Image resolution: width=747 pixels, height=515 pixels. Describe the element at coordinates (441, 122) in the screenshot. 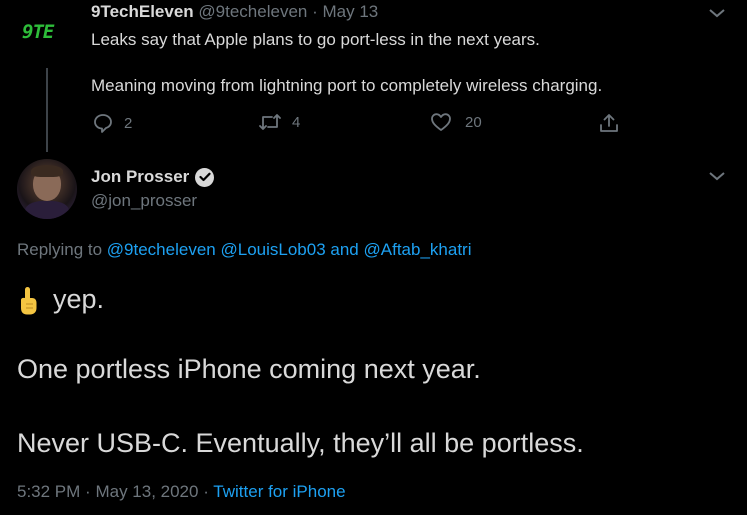

I see `like-icon` at that location.